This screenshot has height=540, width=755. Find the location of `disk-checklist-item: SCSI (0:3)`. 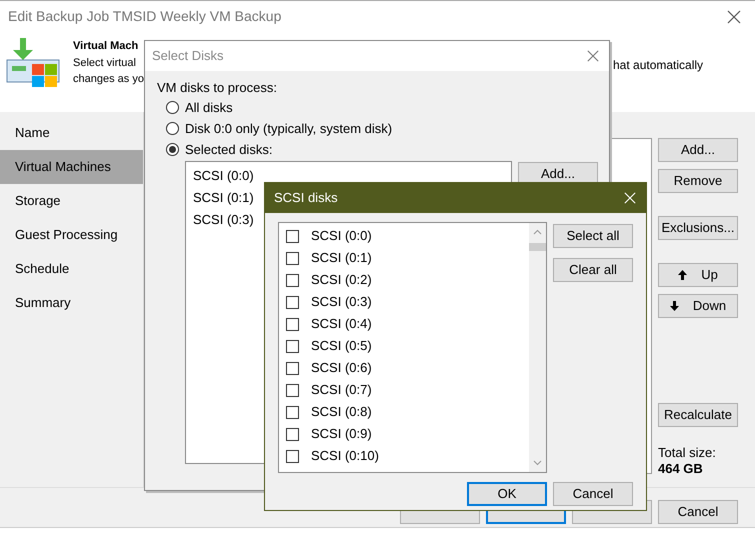

disk-checklist-item: SCSI (0:3) is located at coordinates (407, 302).